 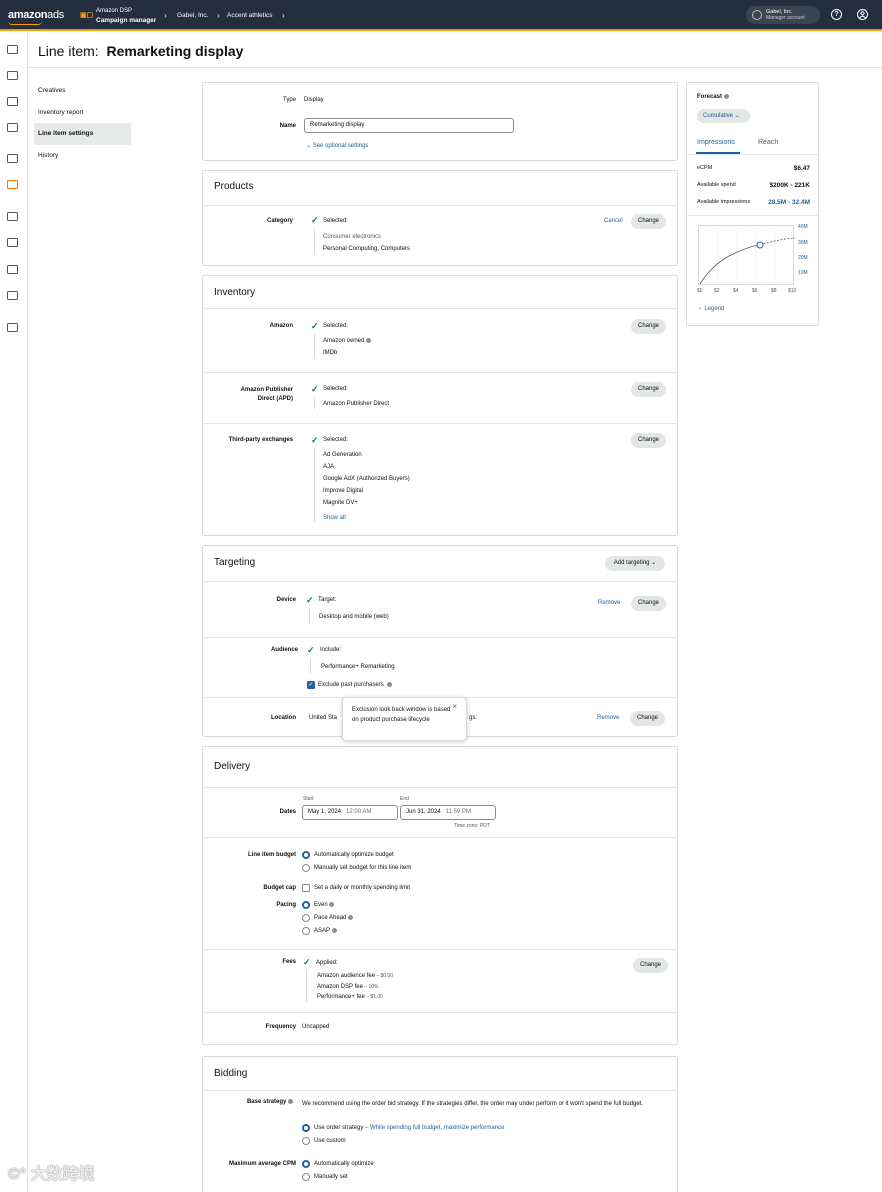 What do you see at coordinates (330, 353) in the screenshot?
I see `inventory-item: IMDb` at bounding box center [330, 353].